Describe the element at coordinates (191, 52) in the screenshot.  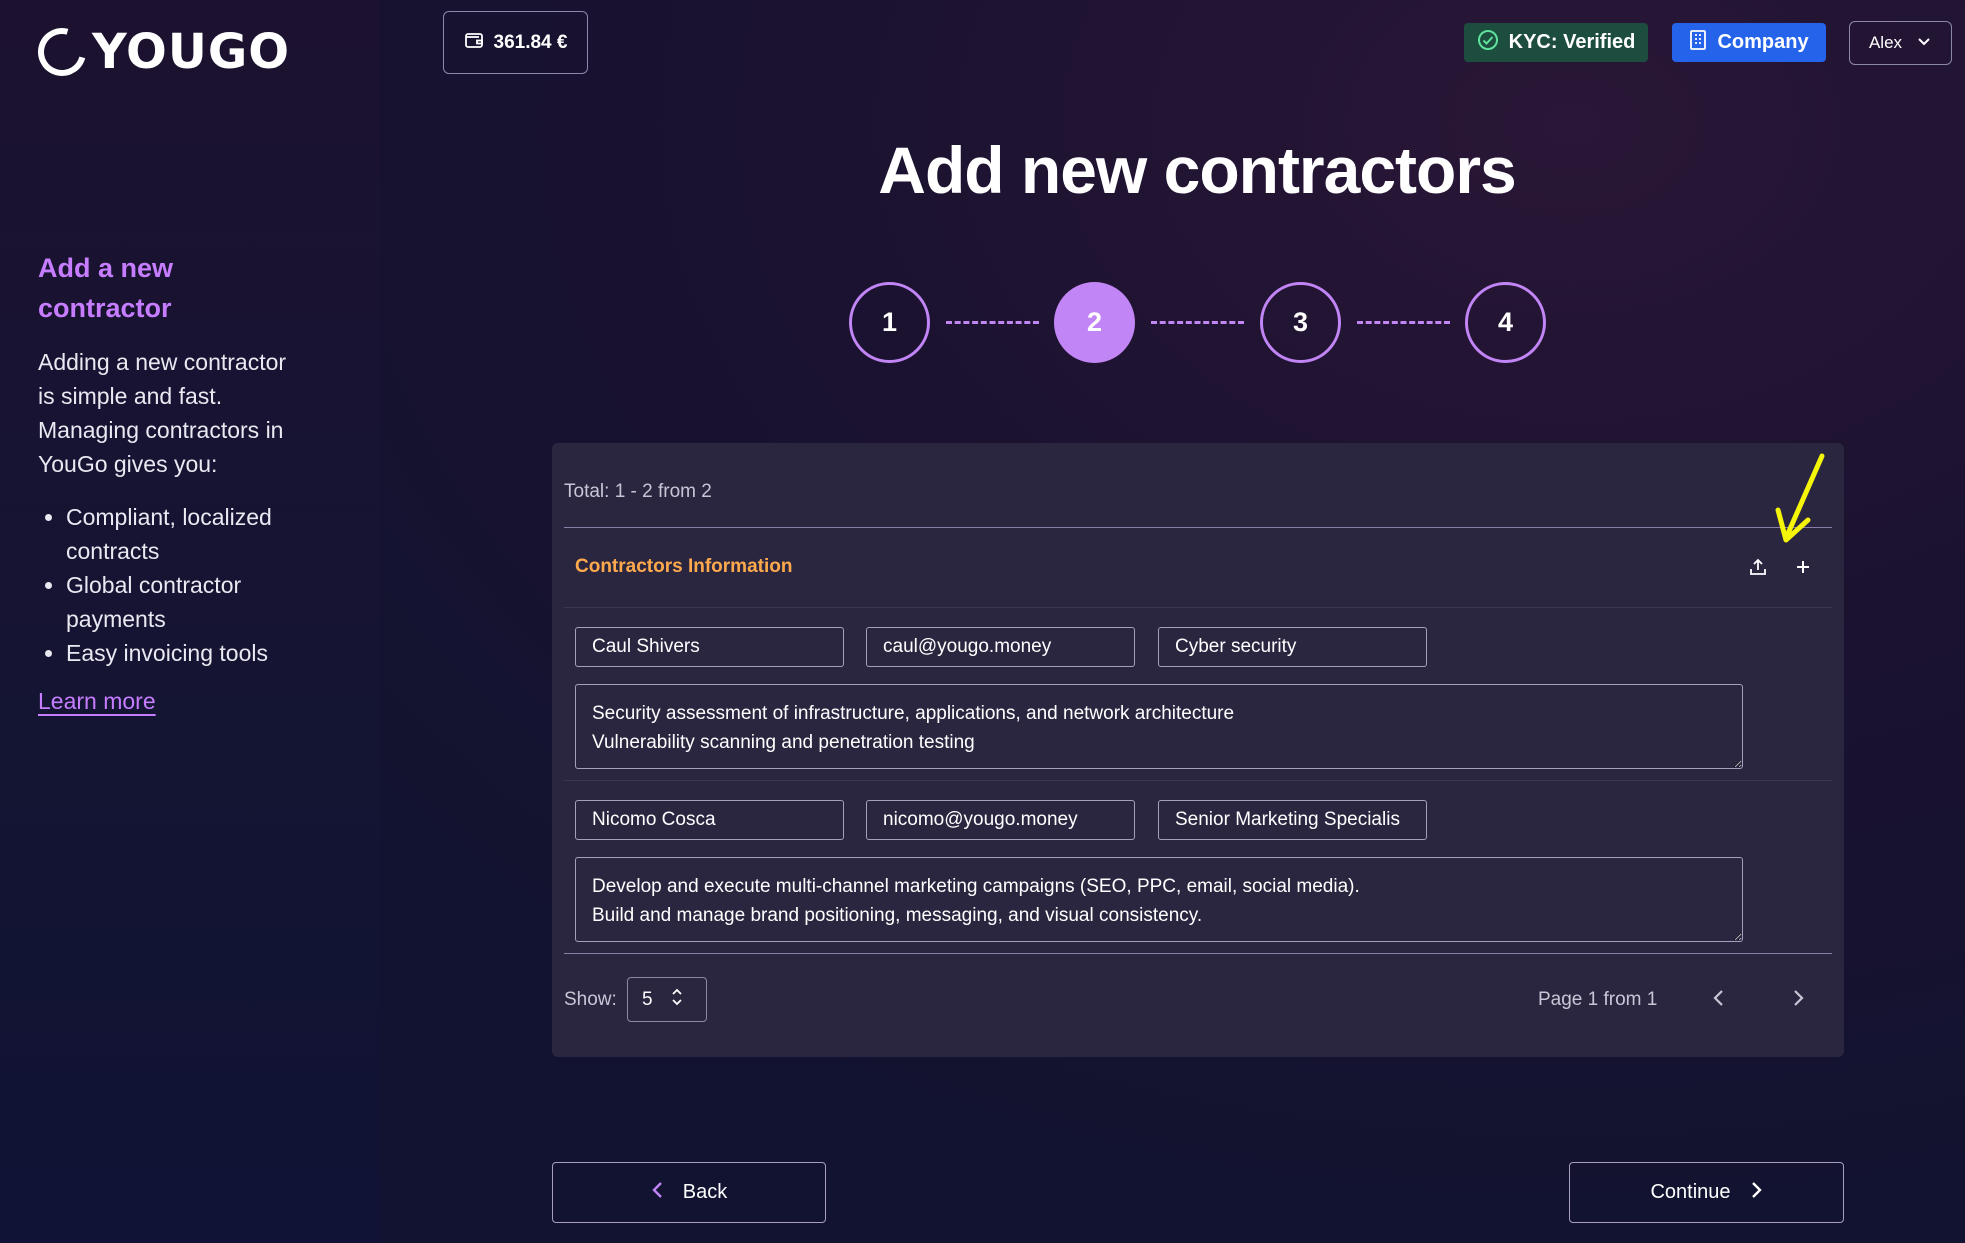
I see `logo-text: YOUGO` at that location.